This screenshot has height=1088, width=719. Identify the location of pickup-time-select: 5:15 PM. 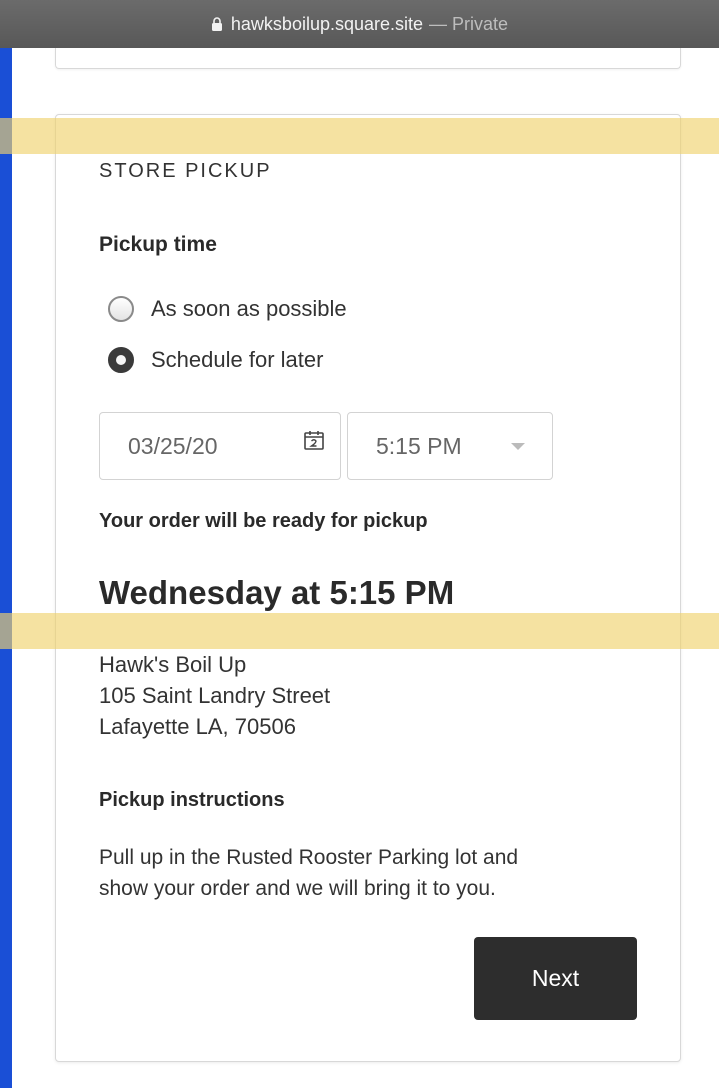
(450, 446).